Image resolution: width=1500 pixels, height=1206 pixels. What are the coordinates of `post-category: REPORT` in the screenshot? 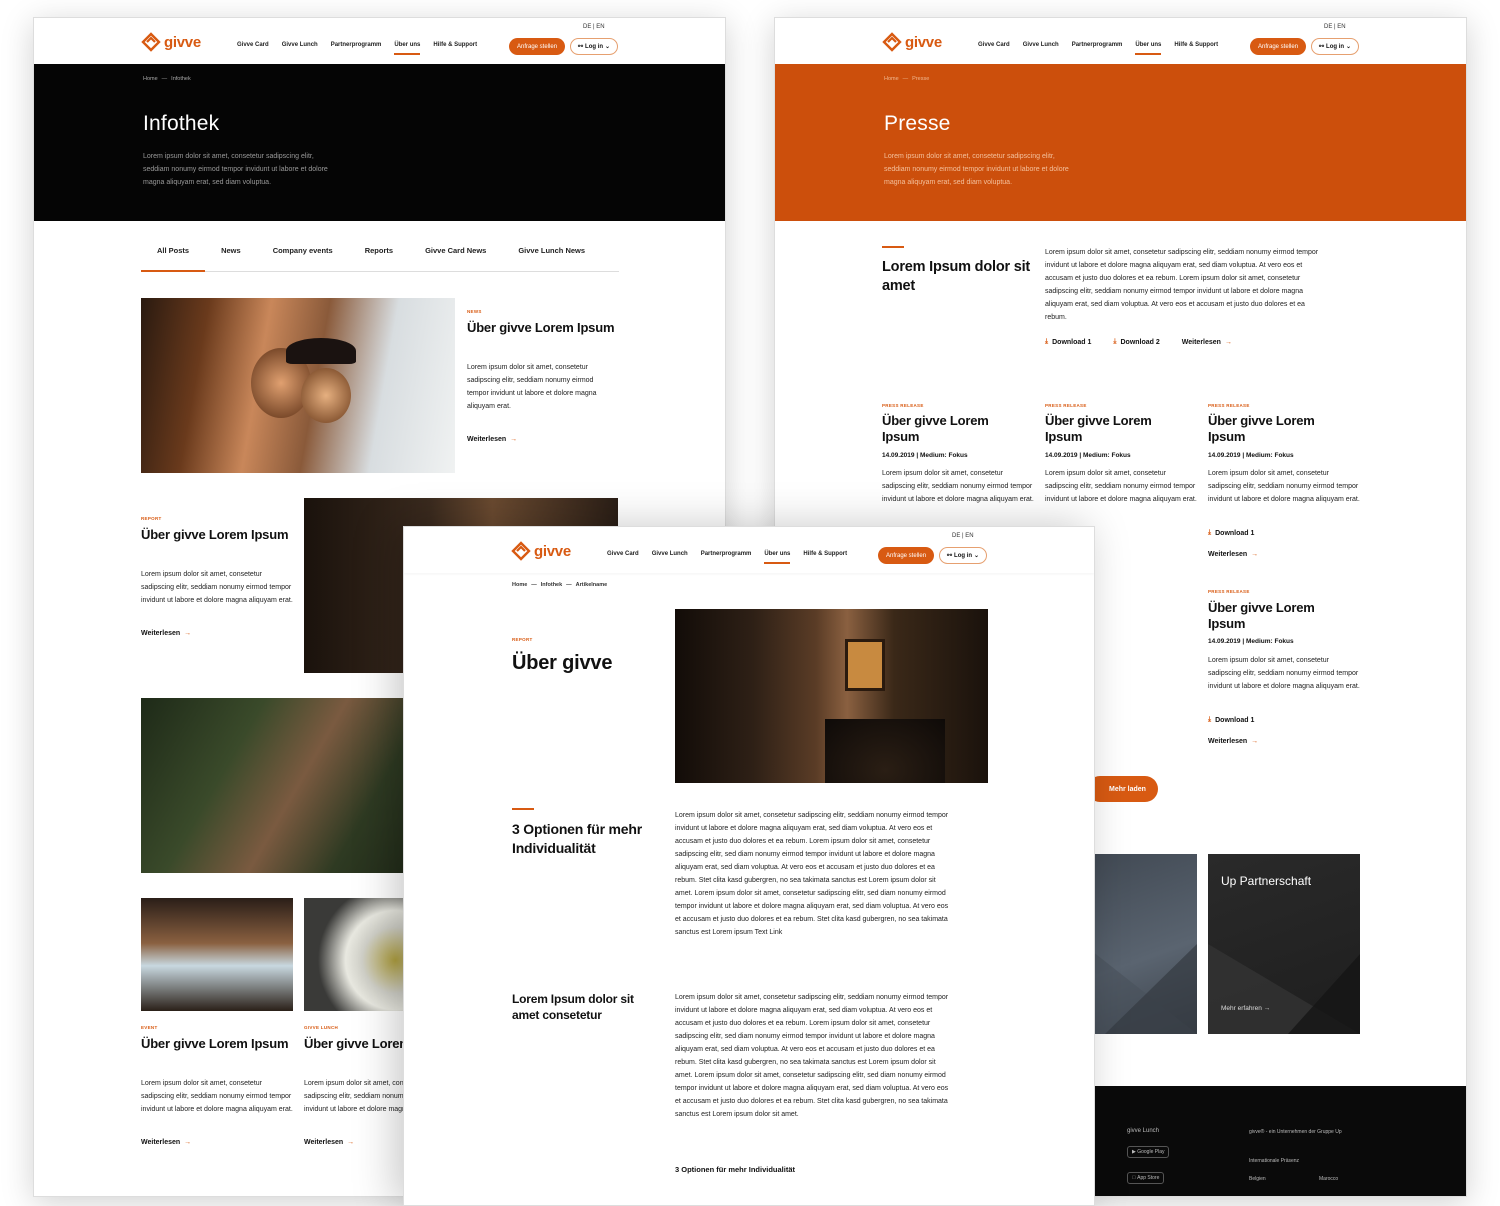 It's located at (151, 518).